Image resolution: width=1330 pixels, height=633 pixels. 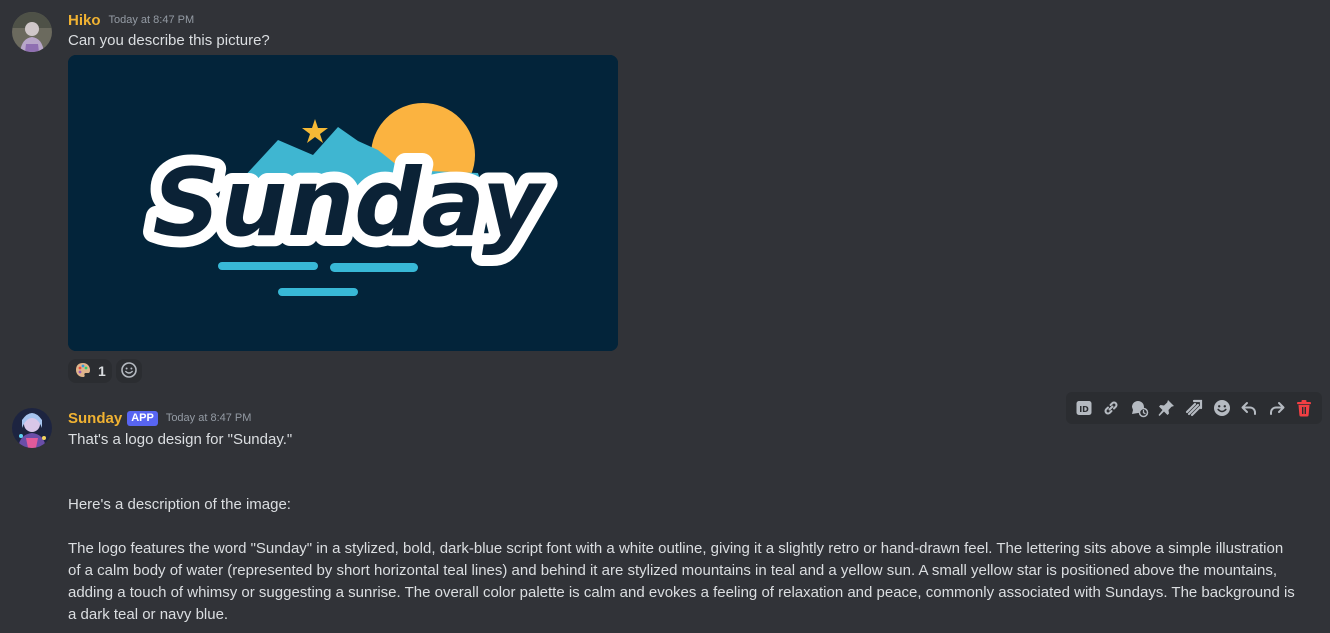 I want to click on message-text: Can you describe this picture?, so click(x=169, y=40).